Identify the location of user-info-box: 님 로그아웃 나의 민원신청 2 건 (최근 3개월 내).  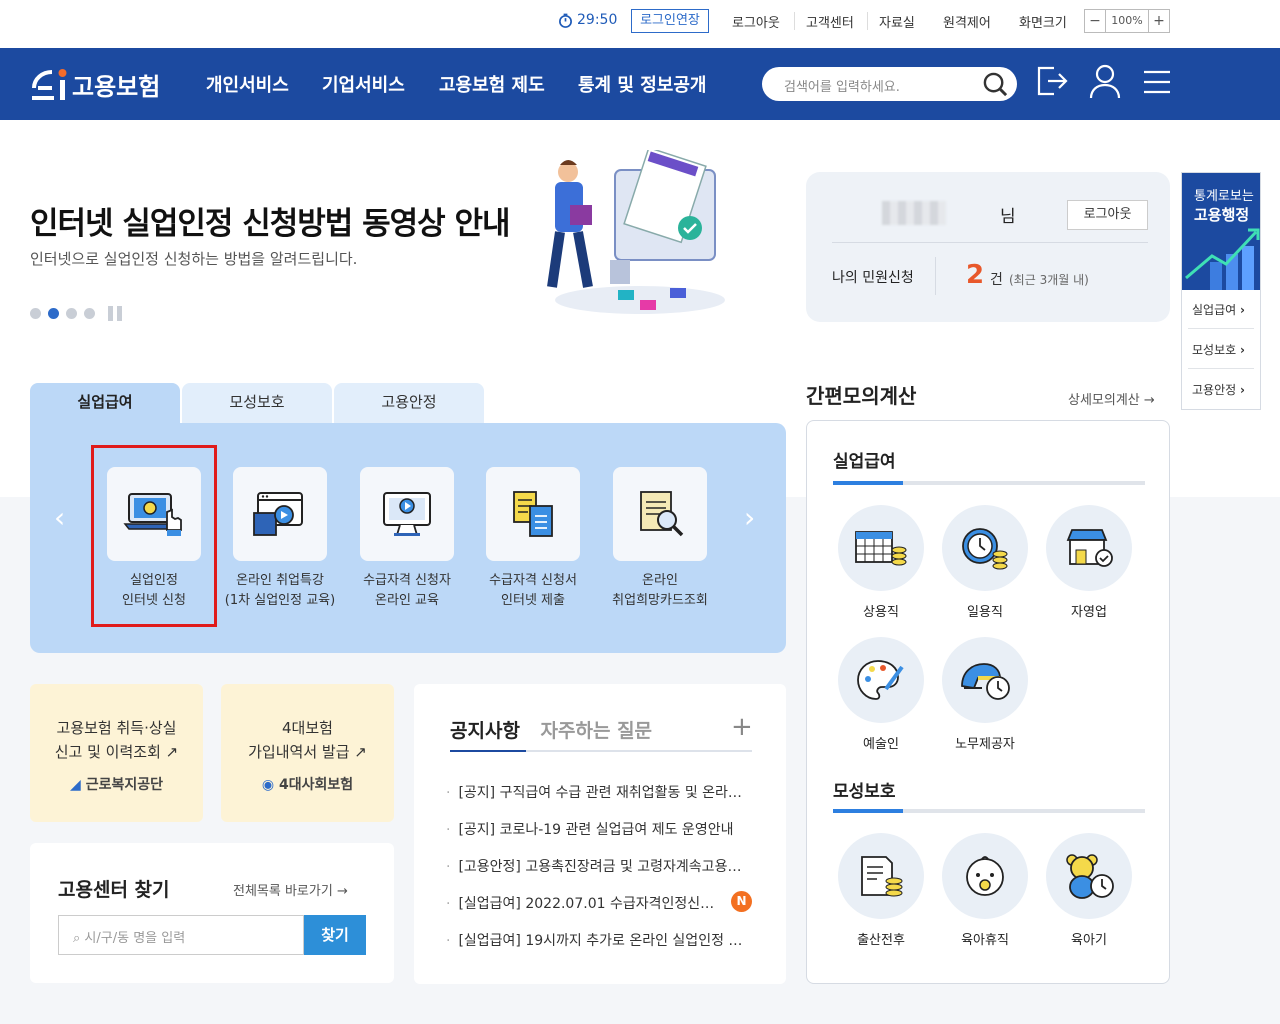
(988, 247).